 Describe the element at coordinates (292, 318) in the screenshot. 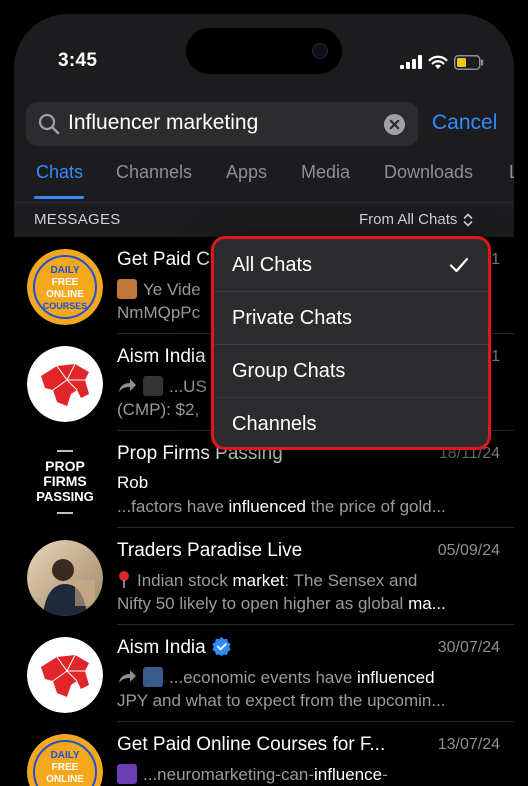

I see `menu-item-label: Private Chats` at that location.